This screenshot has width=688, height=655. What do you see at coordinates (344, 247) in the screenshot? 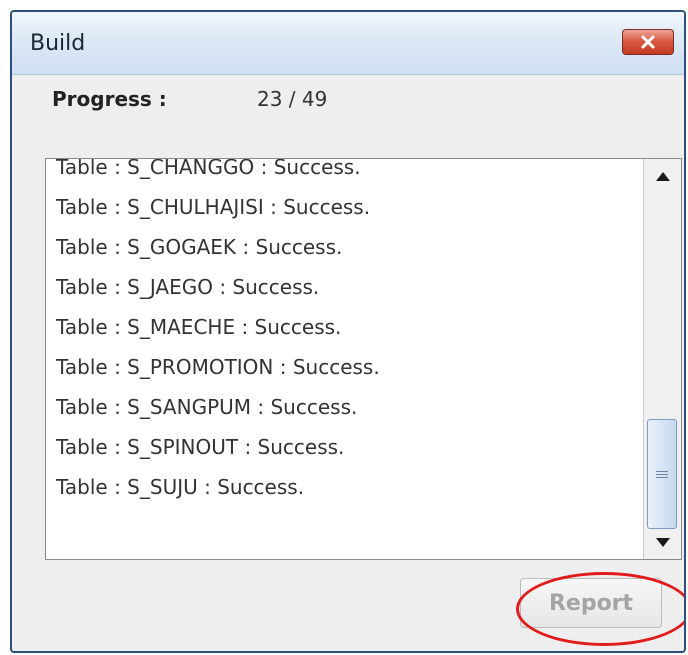
I see `list-item: Table : S_GOGAEK : Success.` at bounding box center [344, 247].